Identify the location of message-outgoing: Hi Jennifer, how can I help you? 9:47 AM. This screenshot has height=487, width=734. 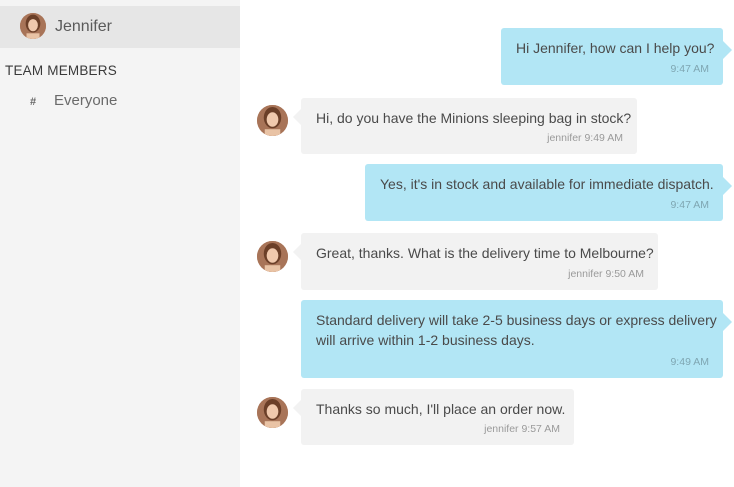
(616, 56).